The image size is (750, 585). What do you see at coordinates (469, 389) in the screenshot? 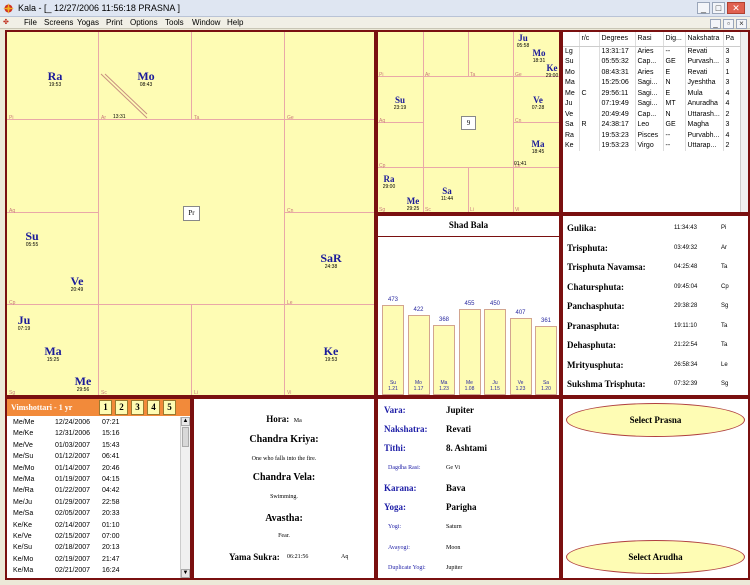
I see `shad-bala-ratio: 1.08` at bounding box center [469, 389].